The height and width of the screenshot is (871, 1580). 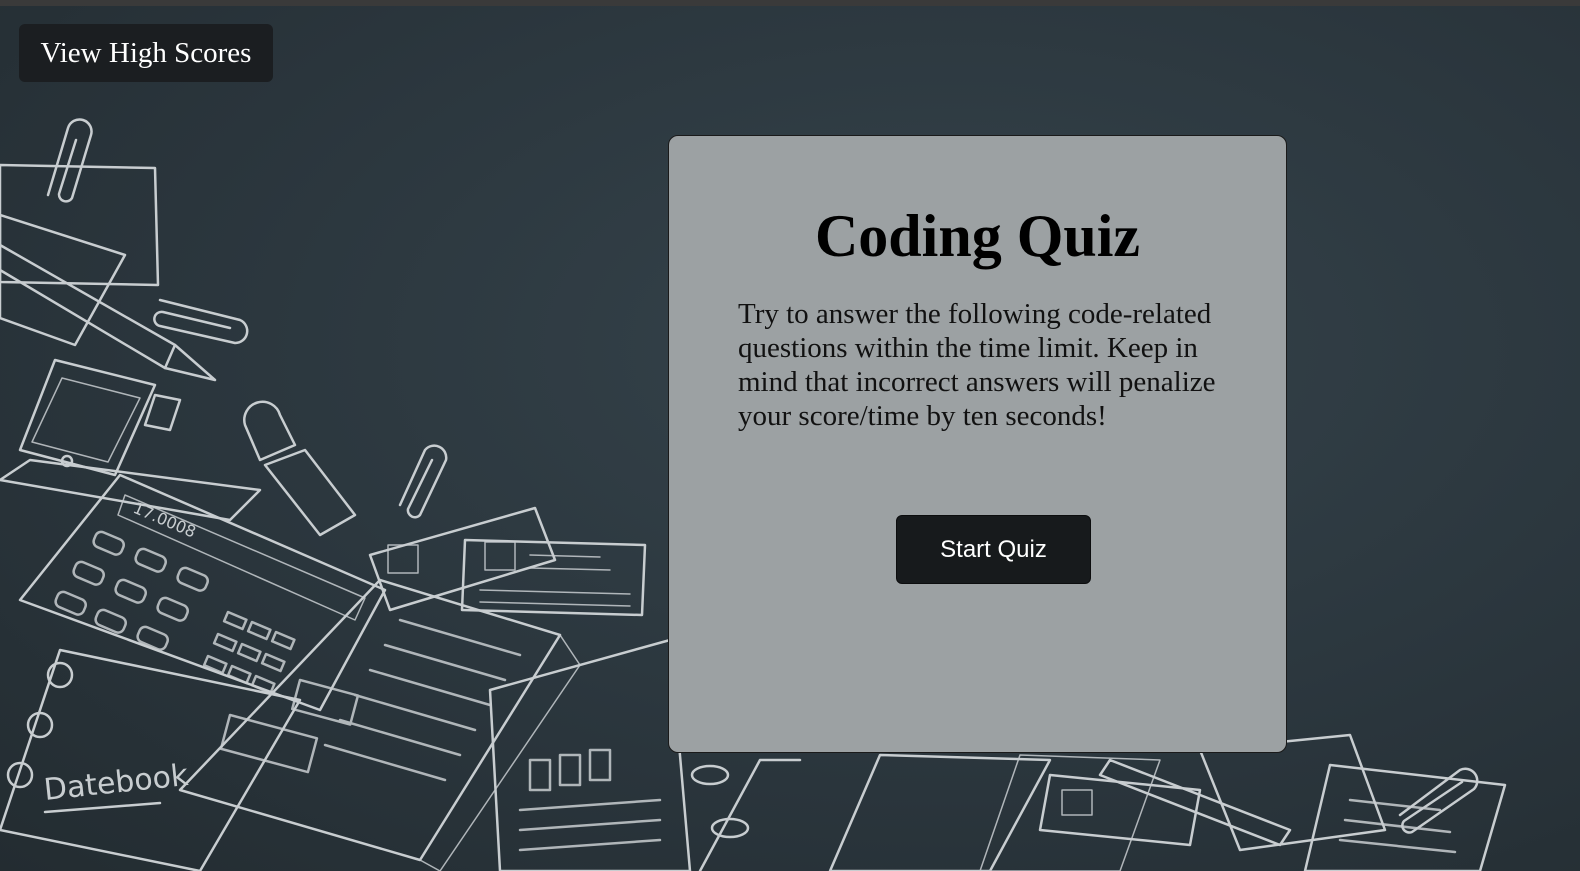 What do you see at coordinates (116, 783) in the screenshot?
I see `datebook-label-text: Datebook` at bounding box center [116, 783].